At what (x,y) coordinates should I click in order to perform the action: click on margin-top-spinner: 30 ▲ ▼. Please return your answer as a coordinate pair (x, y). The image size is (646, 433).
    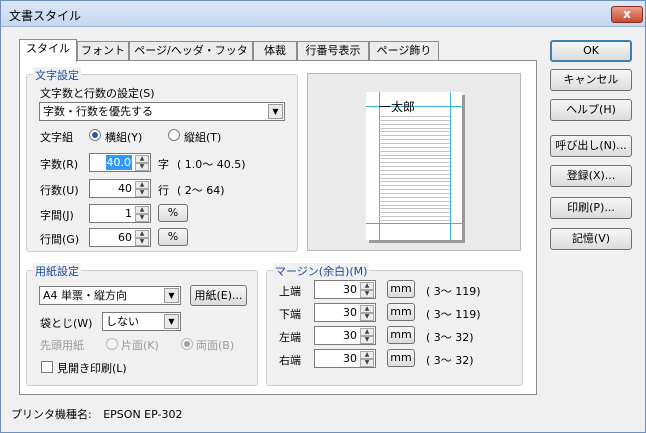
    Looking at the image, I should click on (345, 289).